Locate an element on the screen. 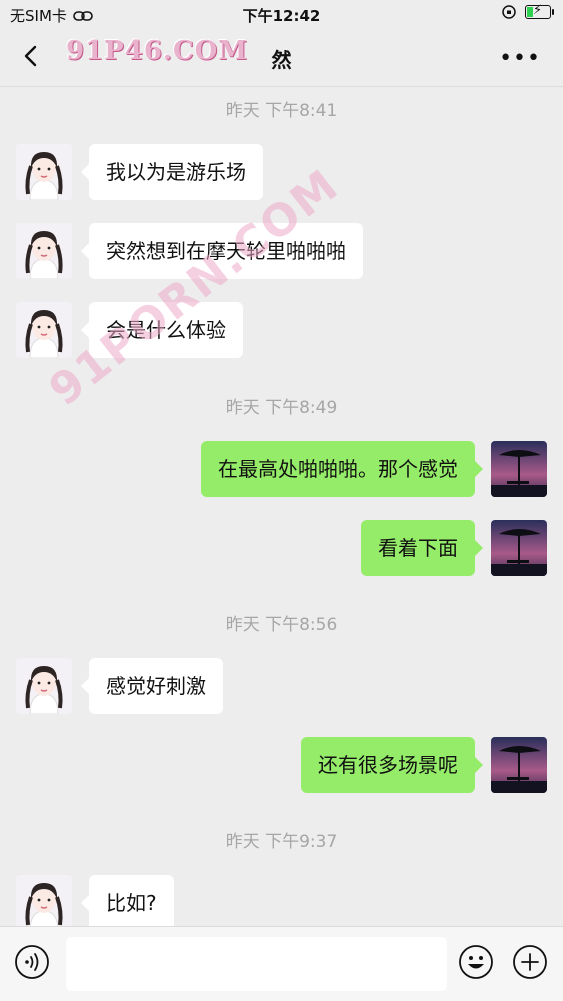 Image resolution: width=563 pixels, height=1001 pixels. received-message-bubble: 感觉好刺激 is located at coordinates (152, 686).